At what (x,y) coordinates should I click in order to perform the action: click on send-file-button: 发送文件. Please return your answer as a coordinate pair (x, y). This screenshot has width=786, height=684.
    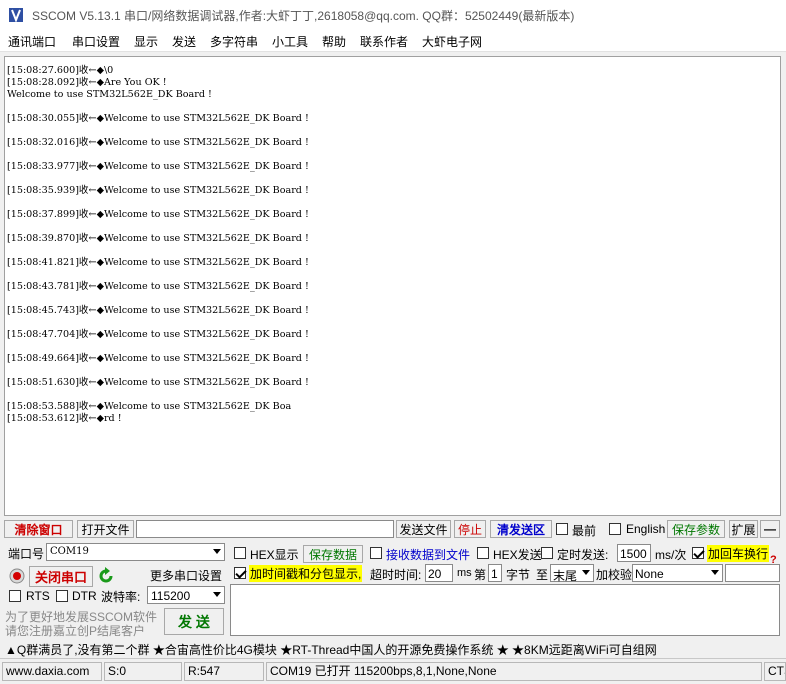
    Looking at the image, I should click on (423, 529).